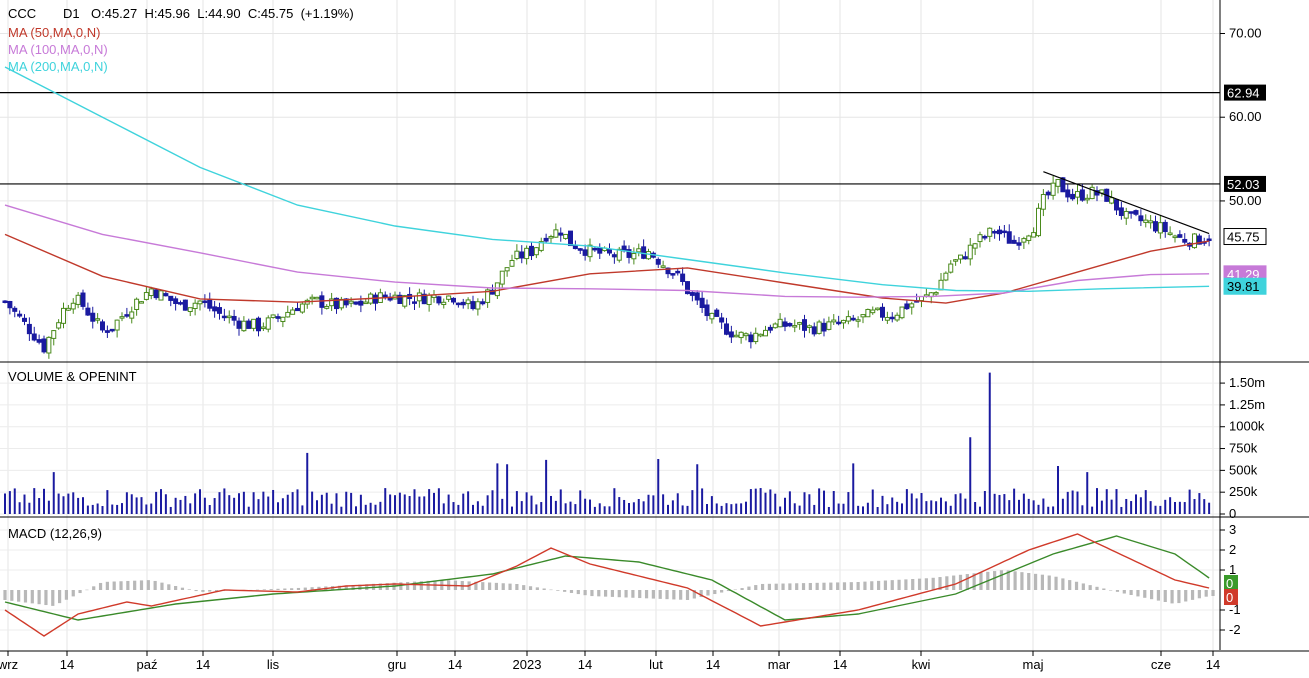 The image size is (1309, 678). I want to click on x-tick-label: lut, so click(656, 664).